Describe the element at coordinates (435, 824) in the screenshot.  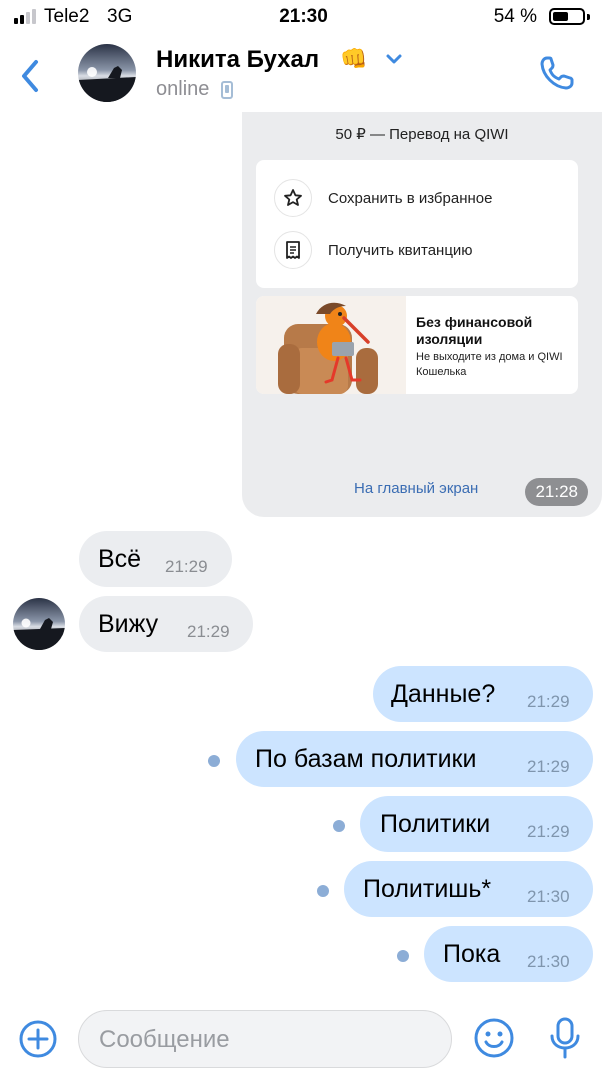
I see `message-text: Политики` at that location.